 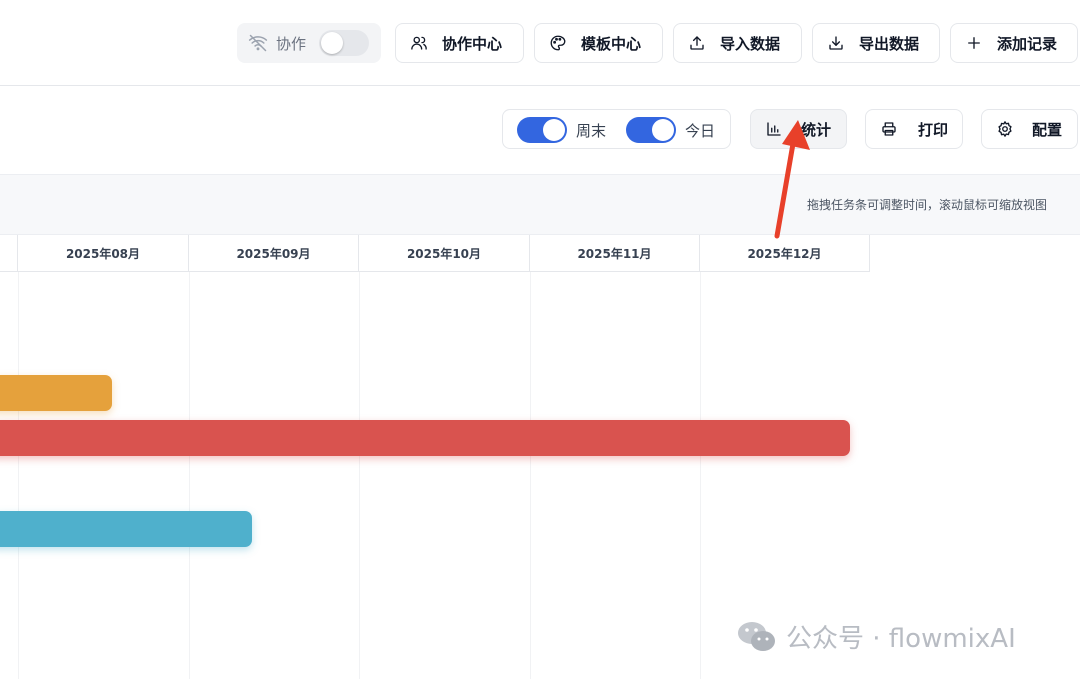 What do you see at coordinates (889, 129) in the screenshot?
I see `printer-icon` at bounding box center [889, 129].